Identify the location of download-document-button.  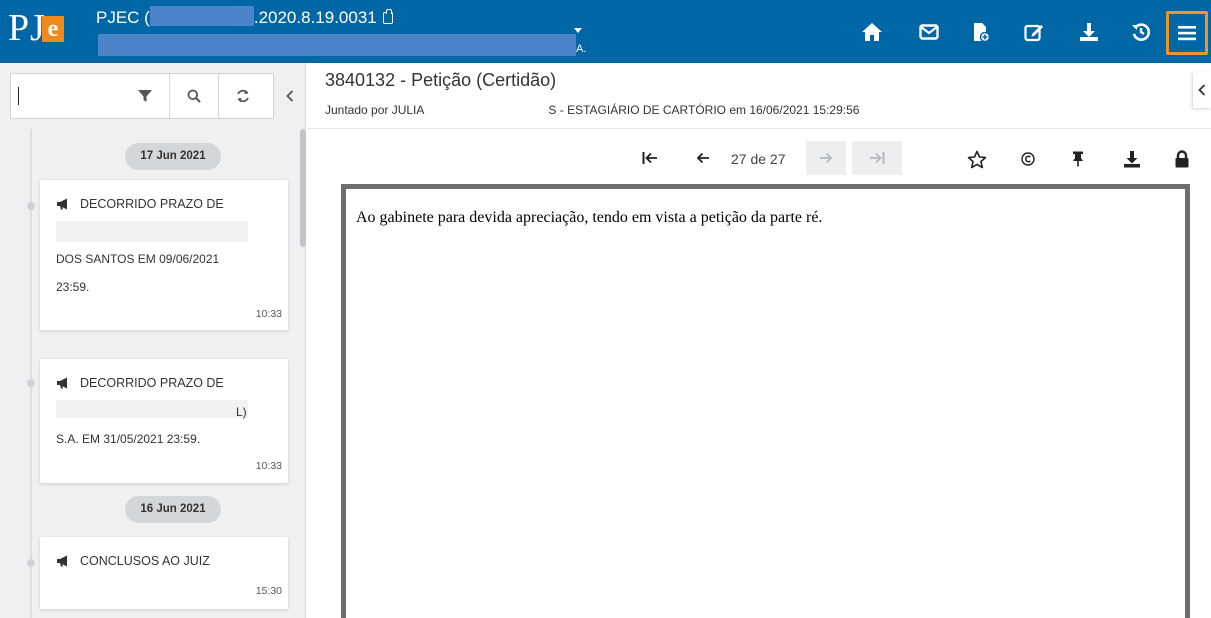
(1132, 159).